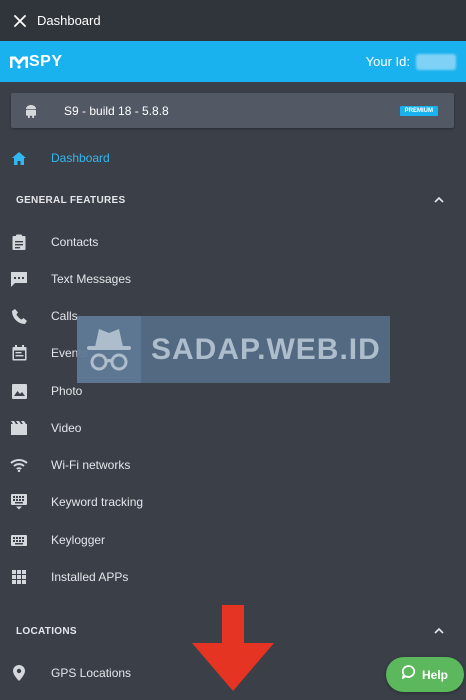  What do you see at coordinates (33, 111) in the screenshot?
I see `android-icon` at bounding box center [33, 111].